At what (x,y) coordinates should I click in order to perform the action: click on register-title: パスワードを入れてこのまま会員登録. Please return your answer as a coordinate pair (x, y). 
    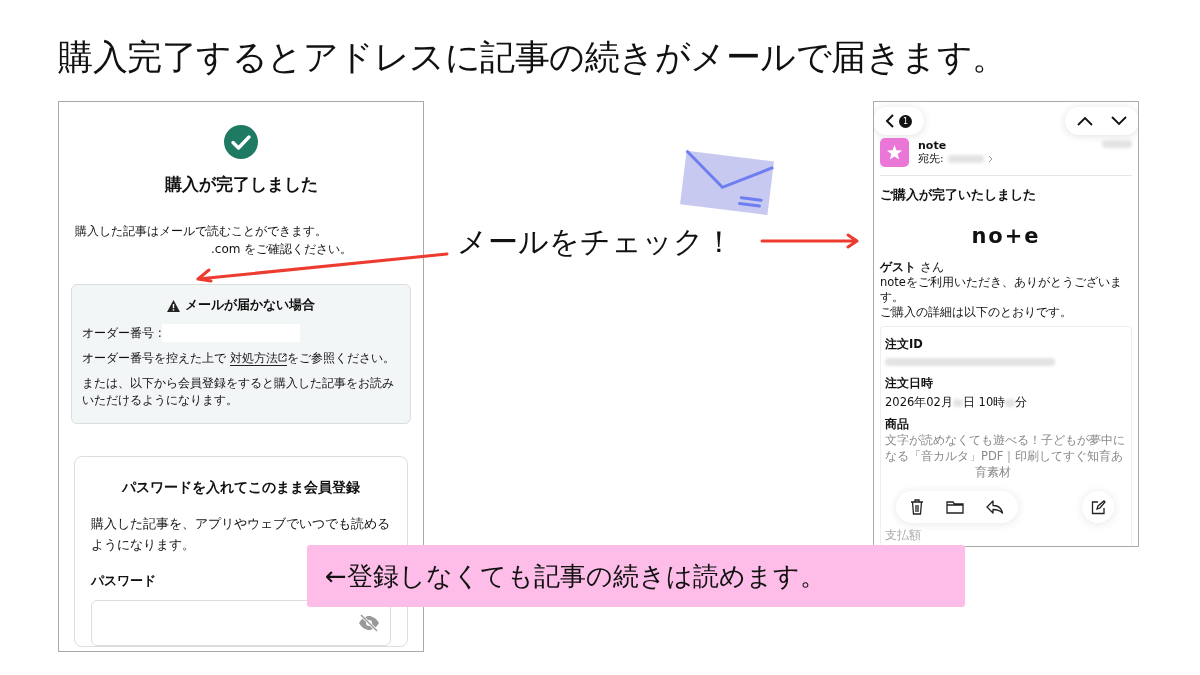
    Looking at the image, I should click on (240, 488).